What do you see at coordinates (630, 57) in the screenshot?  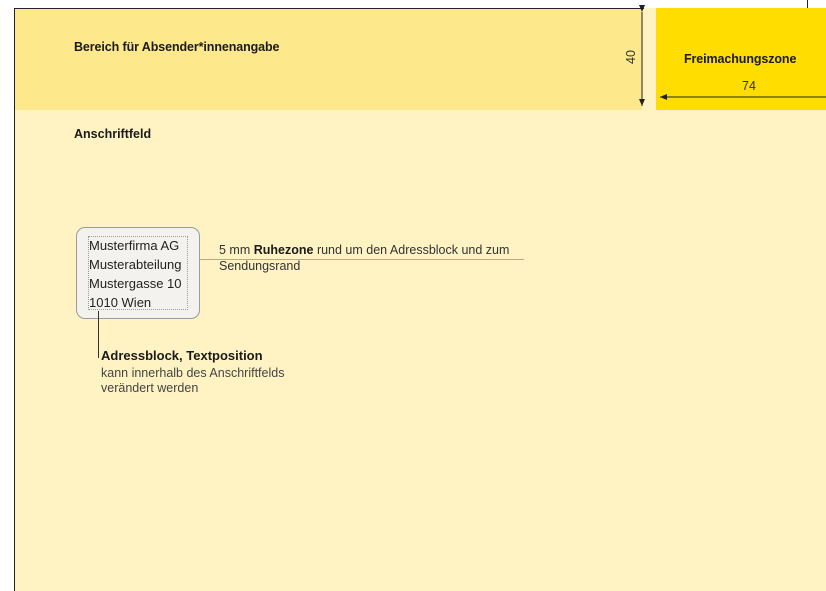 I see `height-dimension-label: 40` at bounding box center [630, 57].